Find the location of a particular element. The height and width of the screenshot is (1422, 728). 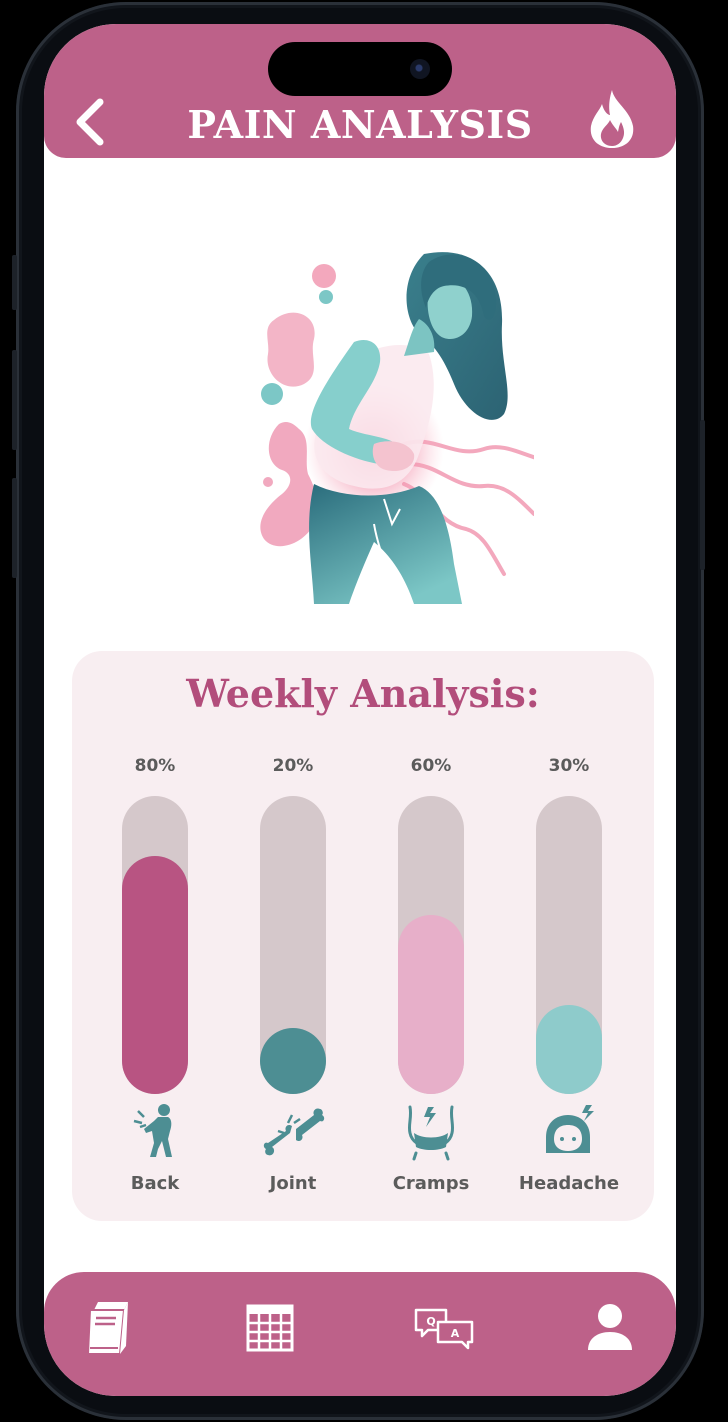

journal-book-icon is located at coordinates (107, 1328).